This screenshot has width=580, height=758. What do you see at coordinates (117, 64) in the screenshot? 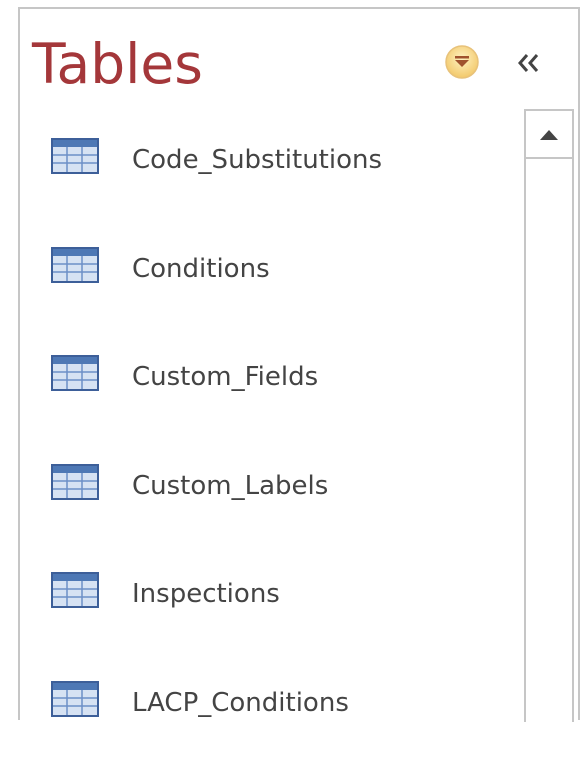
I see `pane-title: Tables` at bounding box center [117, 64].